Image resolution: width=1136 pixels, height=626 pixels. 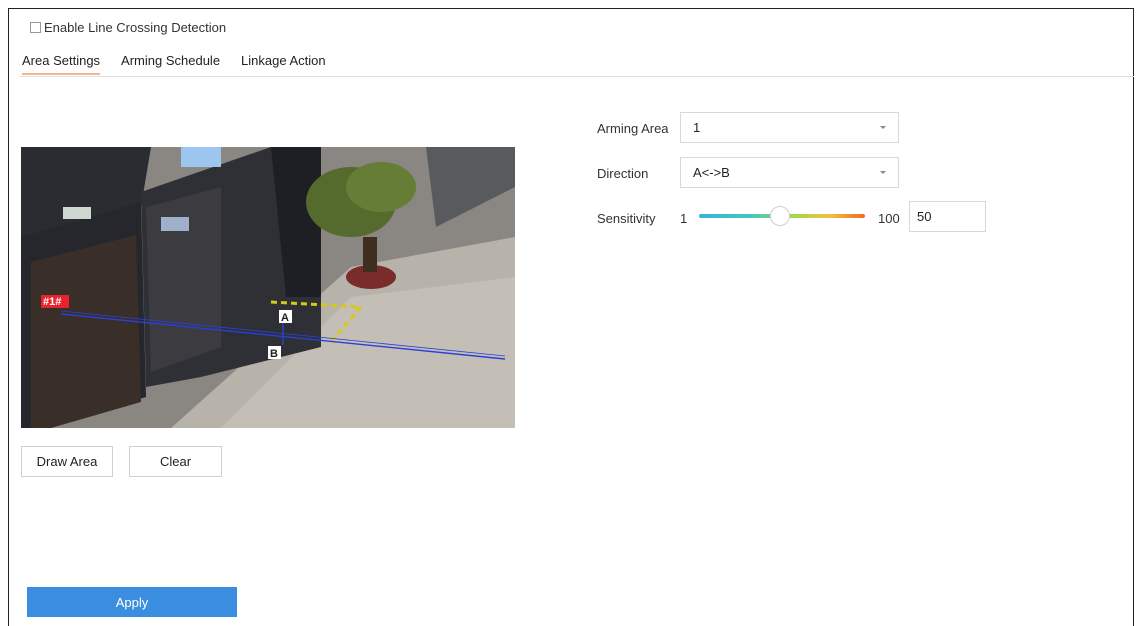 I want to click on point-b-label: B, so click(x=274, y=354).